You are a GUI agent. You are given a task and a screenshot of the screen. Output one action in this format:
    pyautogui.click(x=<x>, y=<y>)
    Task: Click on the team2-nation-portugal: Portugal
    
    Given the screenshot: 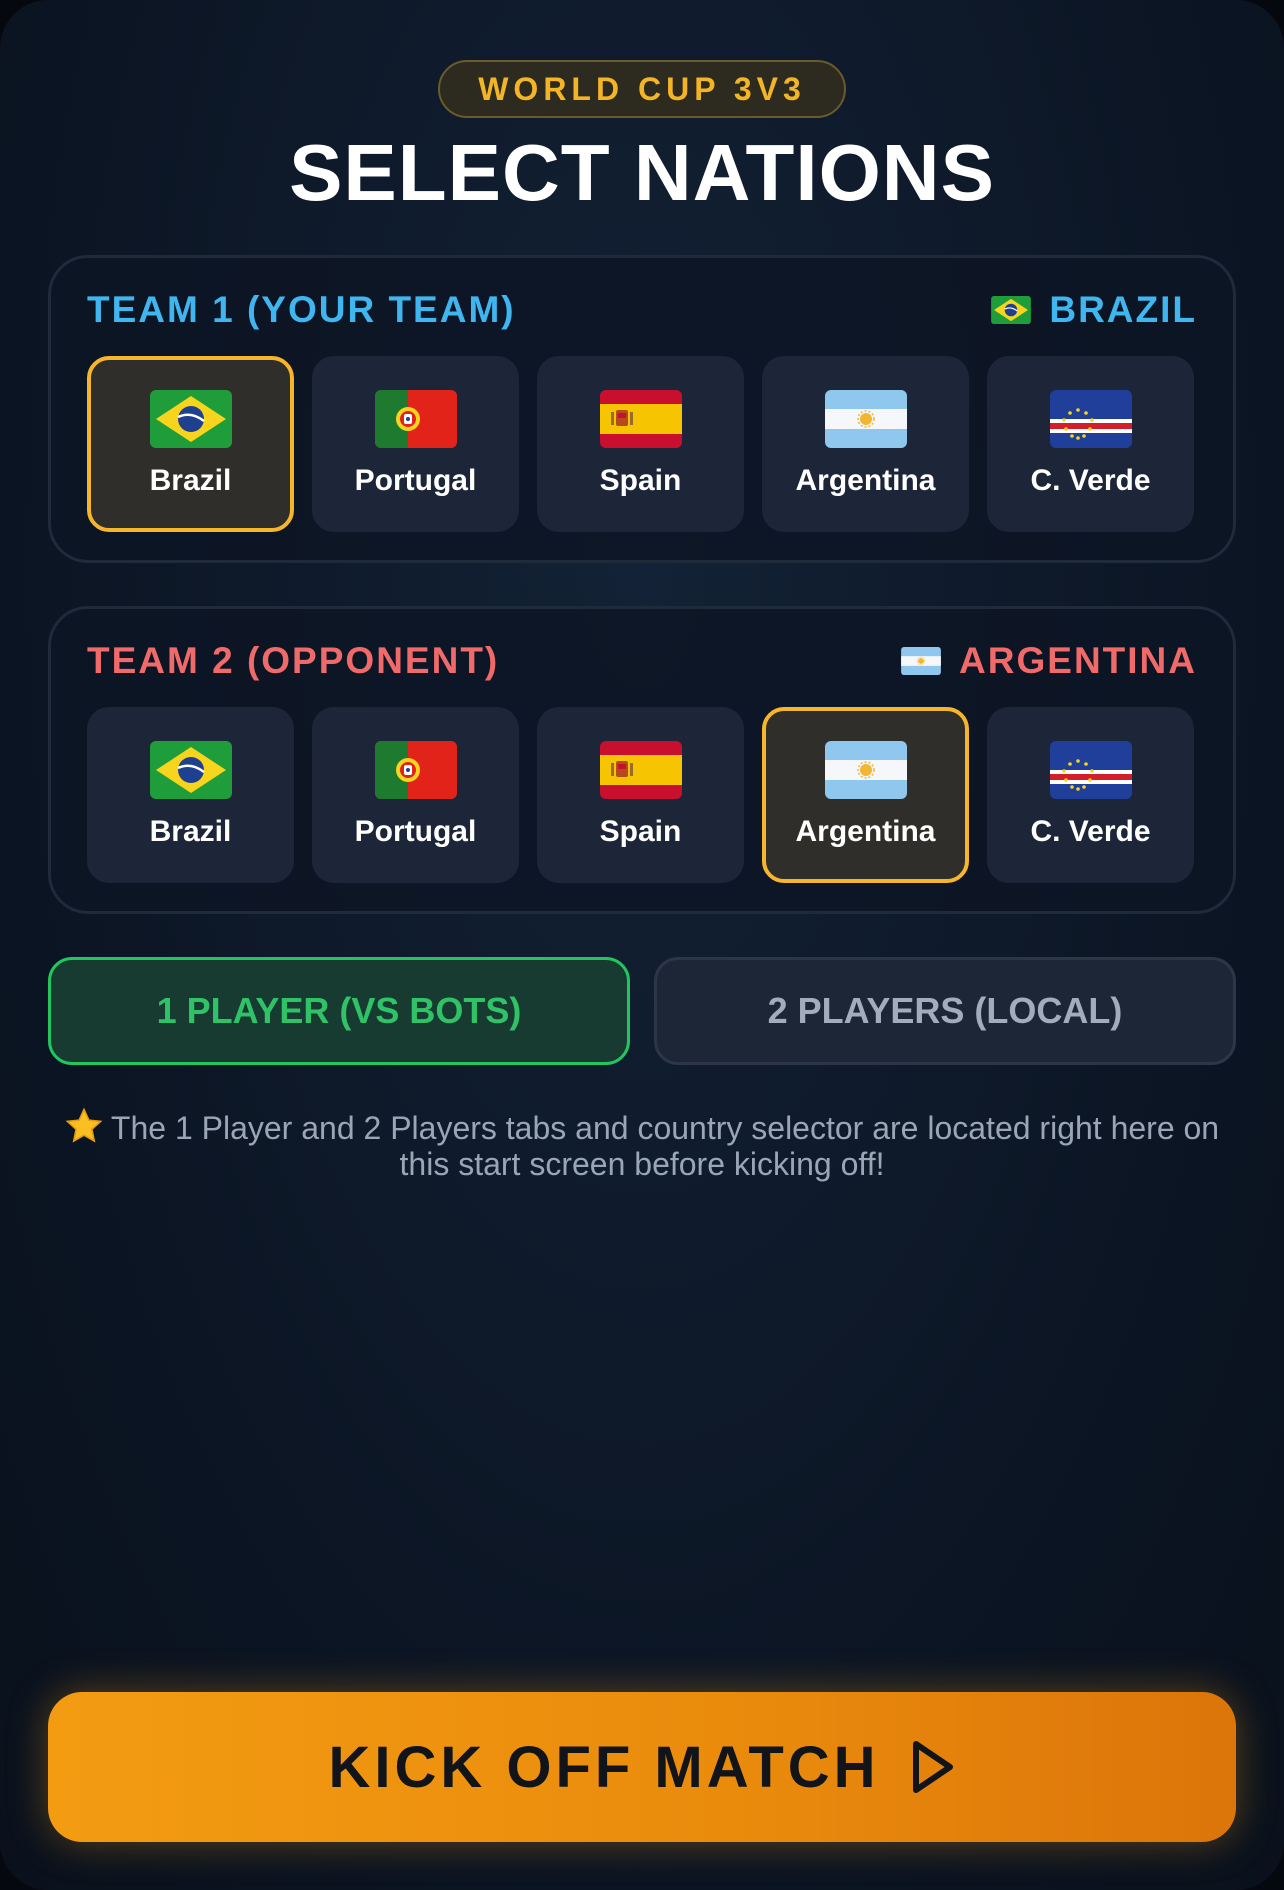 What is the action you would take?
    pyautogui.click(x=415, y=795)
    